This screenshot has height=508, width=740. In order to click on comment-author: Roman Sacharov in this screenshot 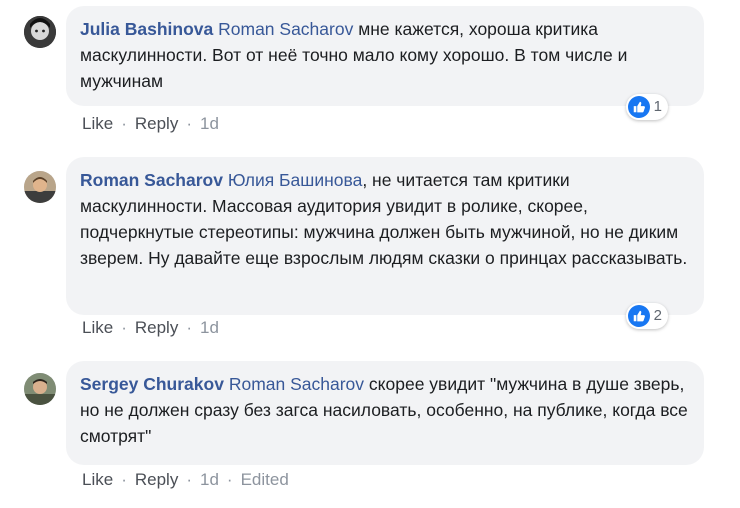, I will do `click(151, 180)`.